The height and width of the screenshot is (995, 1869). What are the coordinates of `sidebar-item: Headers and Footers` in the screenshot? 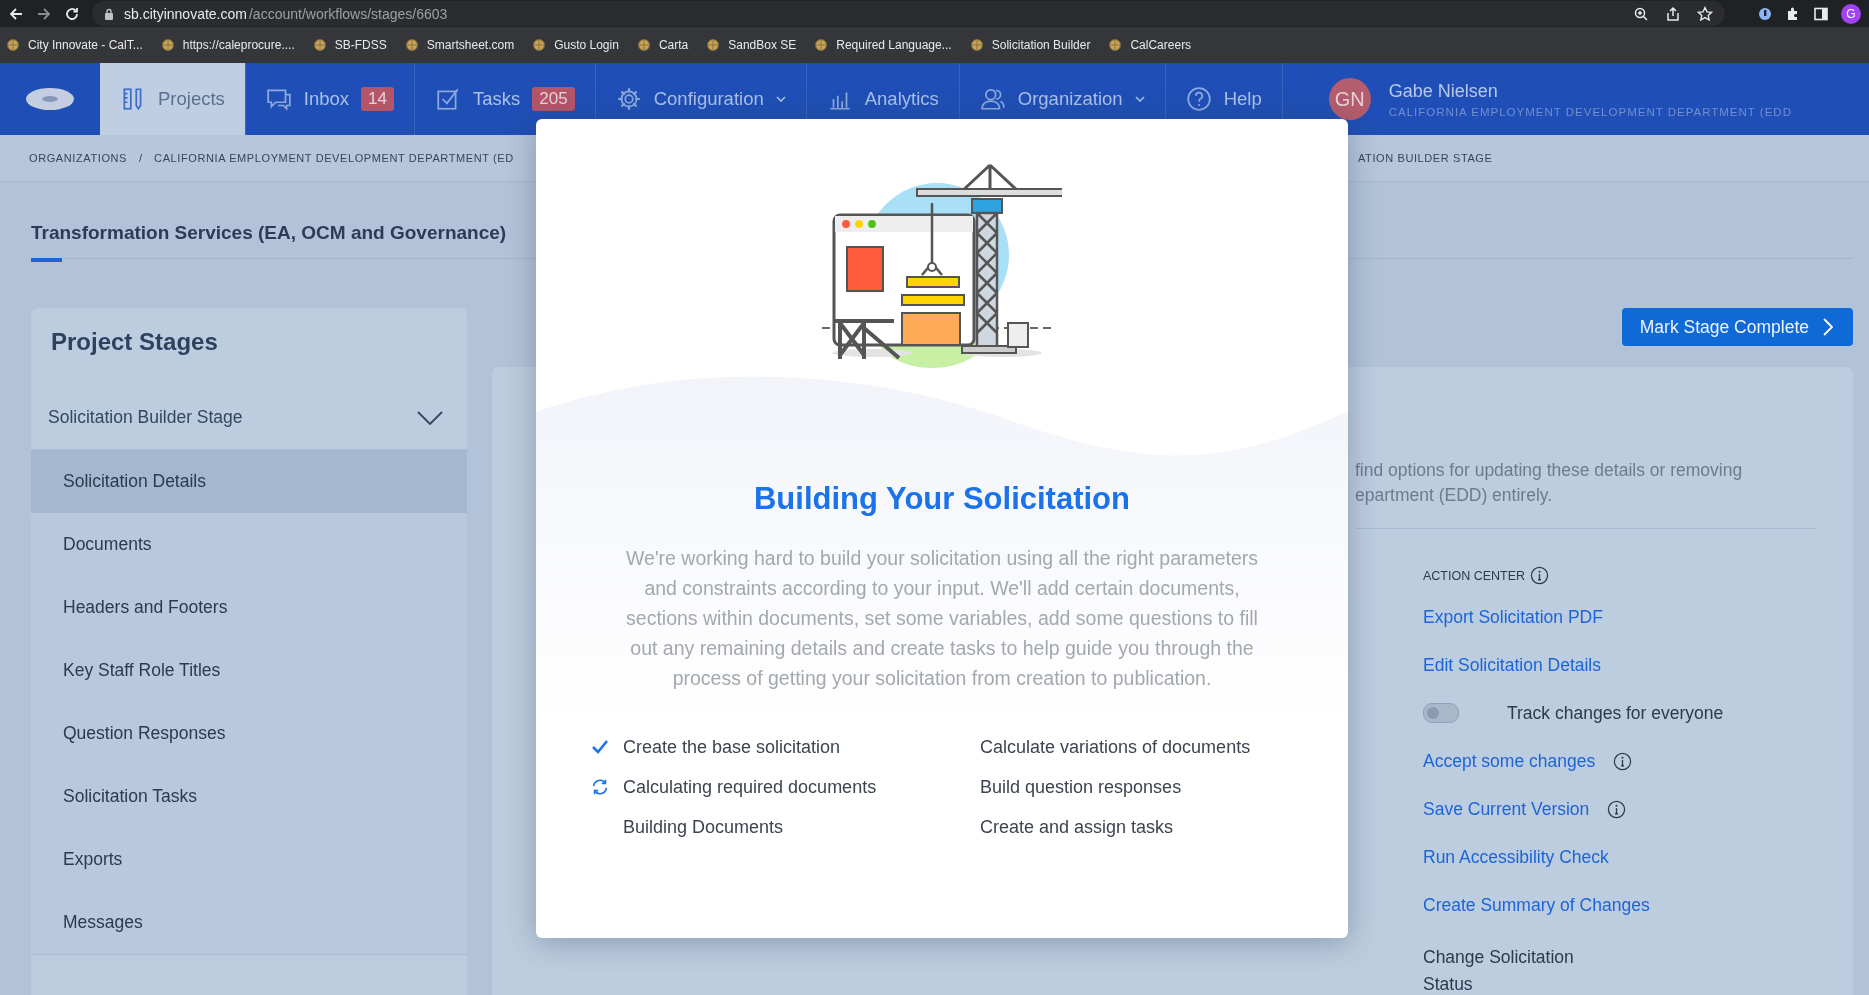 It's located at (249, 607).